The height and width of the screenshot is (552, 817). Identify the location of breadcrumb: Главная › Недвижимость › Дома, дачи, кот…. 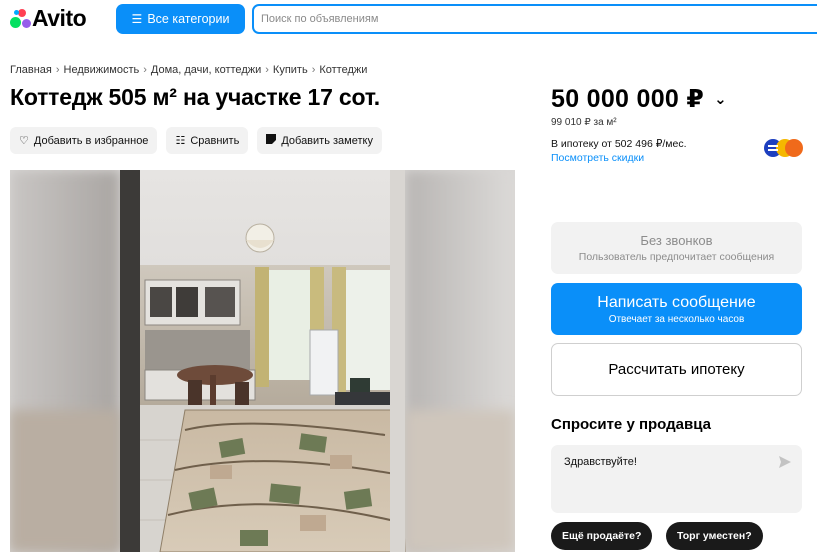
(188, 70).